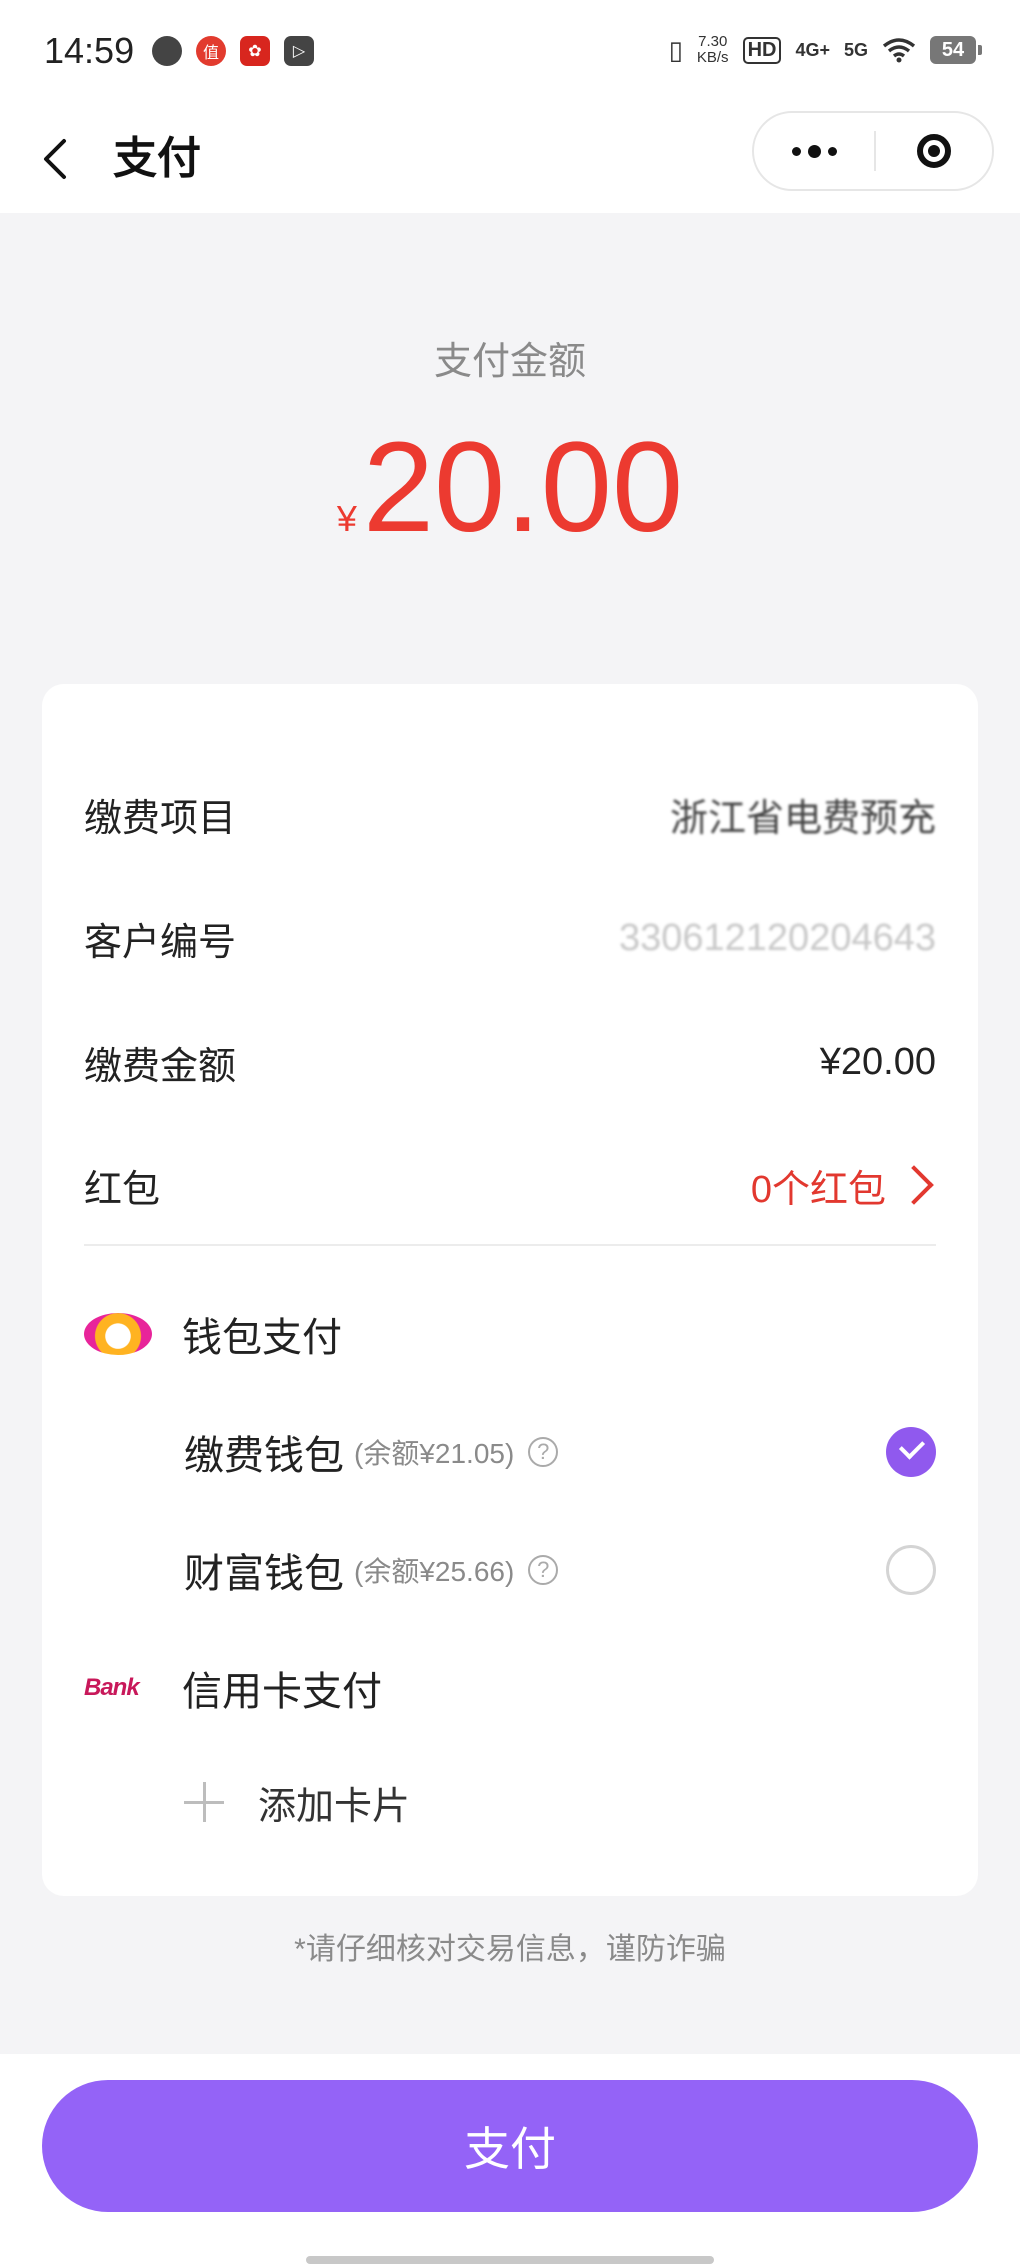 The width and height of the screenshot is (1020, 2267). Describe the element at coordinates (167, 51) in the screenshot. I see `chat-bubble-icon` at that location.